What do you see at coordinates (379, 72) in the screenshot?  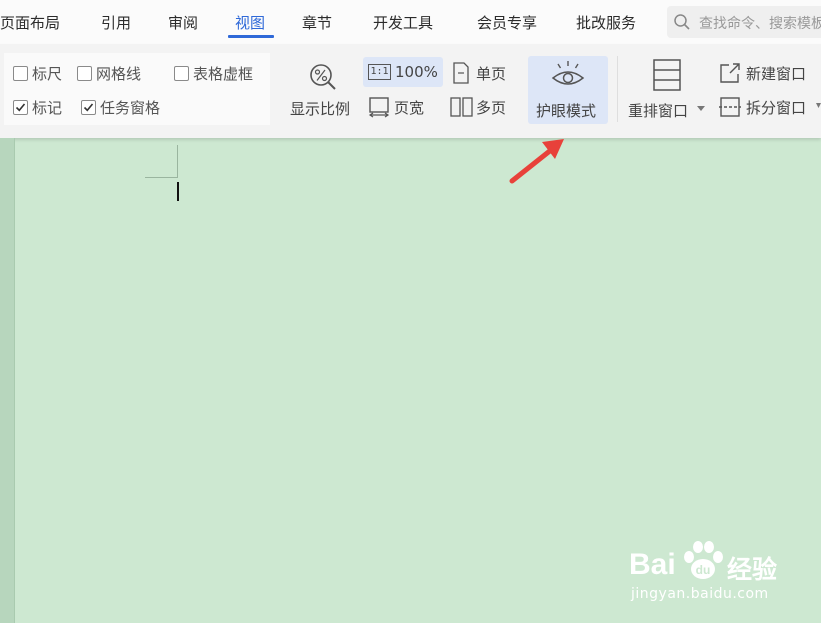 I see `one-to-one-icon: 1:1` at bounding box center [379, 72].